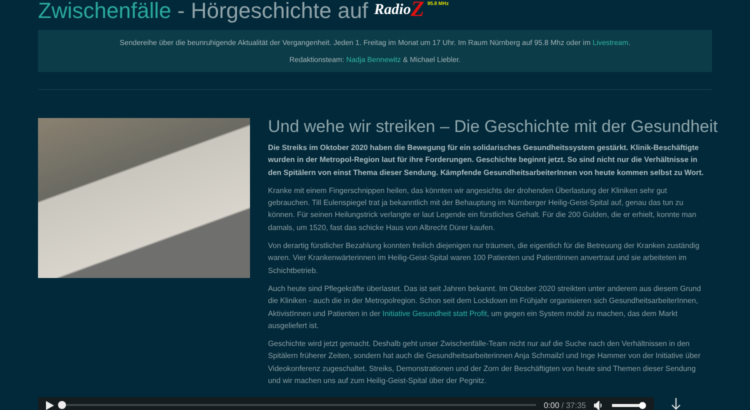  What do you see at coordinates (62, 405) in the screenshot?
I see `progress-thumb` at bounding box center [62, 405].